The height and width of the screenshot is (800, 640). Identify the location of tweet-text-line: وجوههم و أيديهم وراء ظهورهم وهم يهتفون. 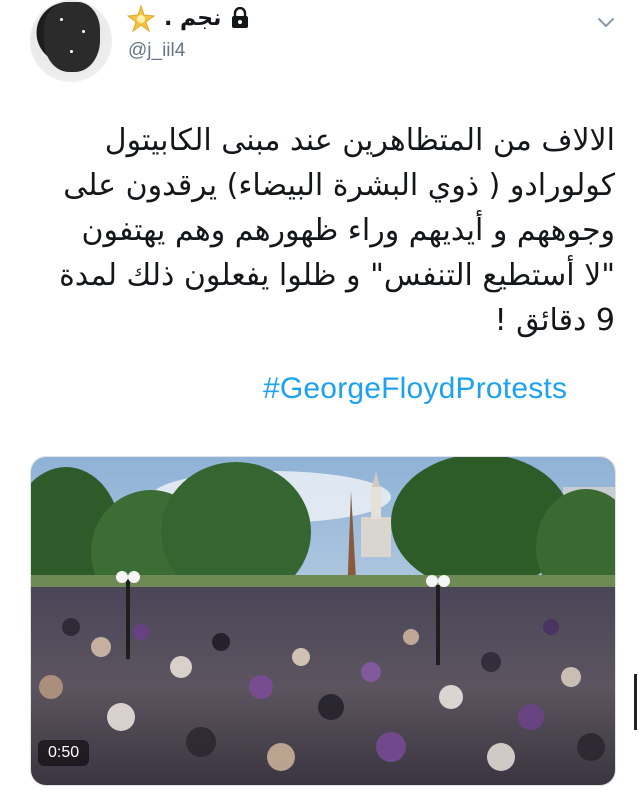
(348, 230).